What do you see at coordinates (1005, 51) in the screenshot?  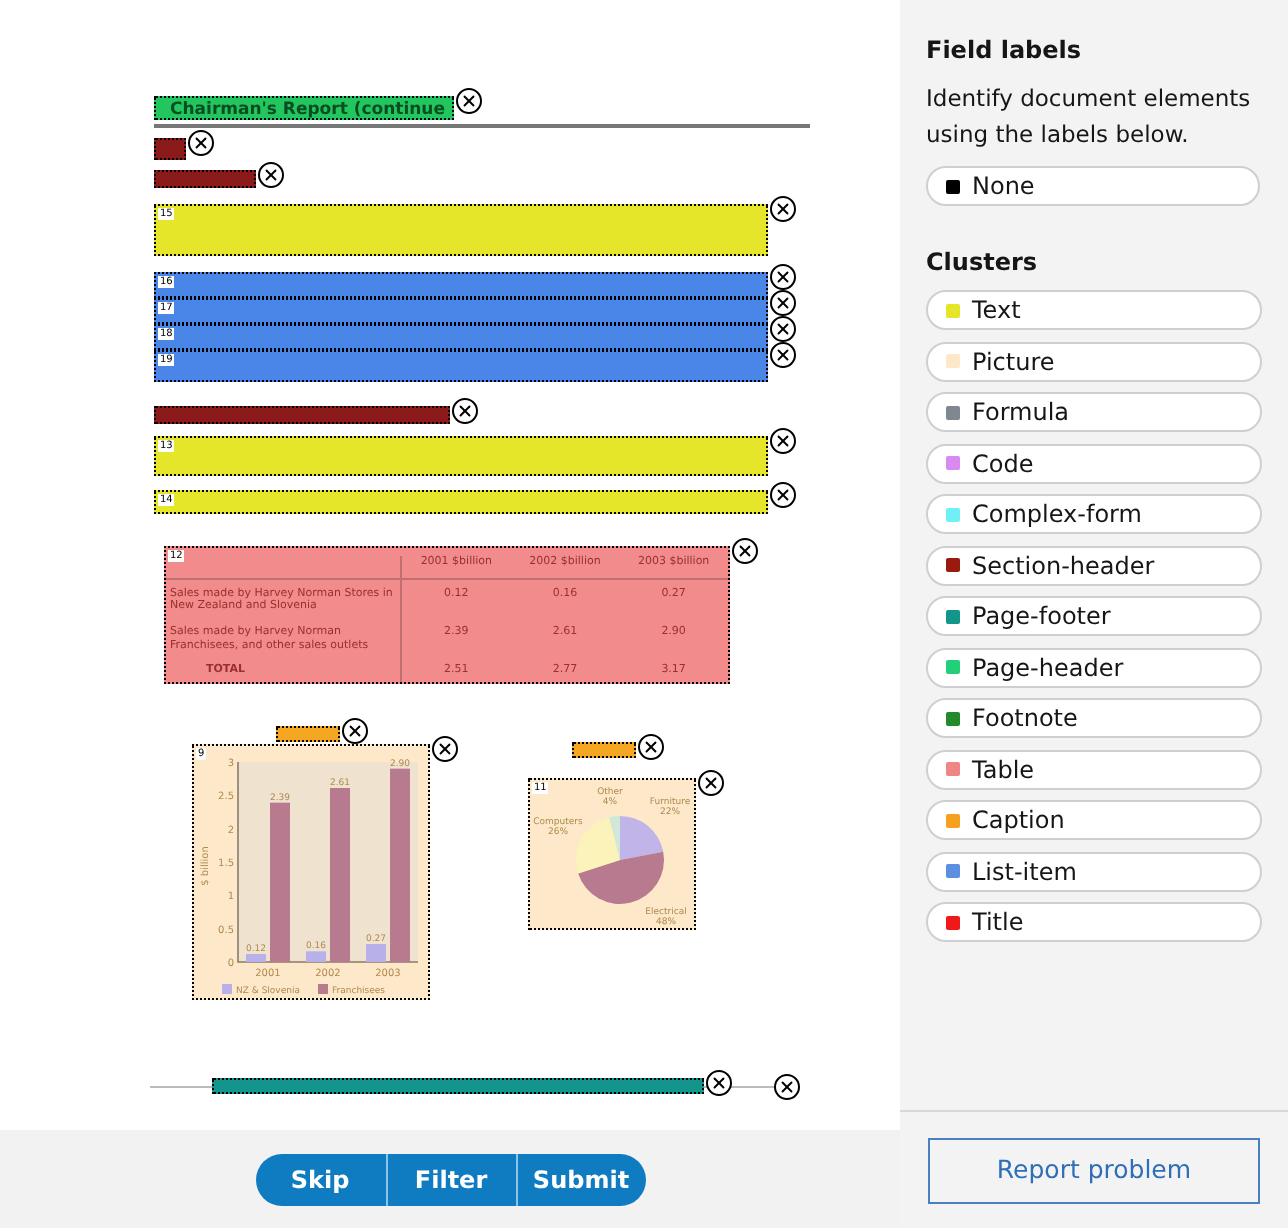 I see `panel-title: Field labels` at bounding box center [1005, 51].